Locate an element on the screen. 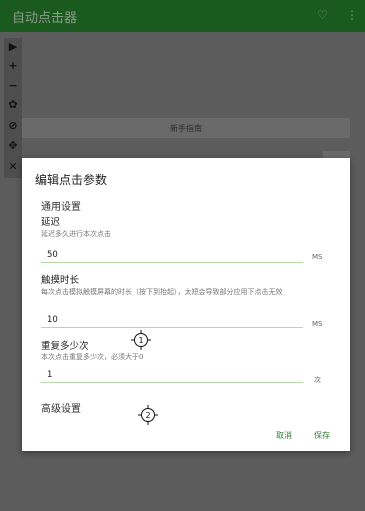 This screenshot has height=511, width=365. repeat-desc: 本次点击重复多少次，必须大于0 is located at coordinates (92, 357).